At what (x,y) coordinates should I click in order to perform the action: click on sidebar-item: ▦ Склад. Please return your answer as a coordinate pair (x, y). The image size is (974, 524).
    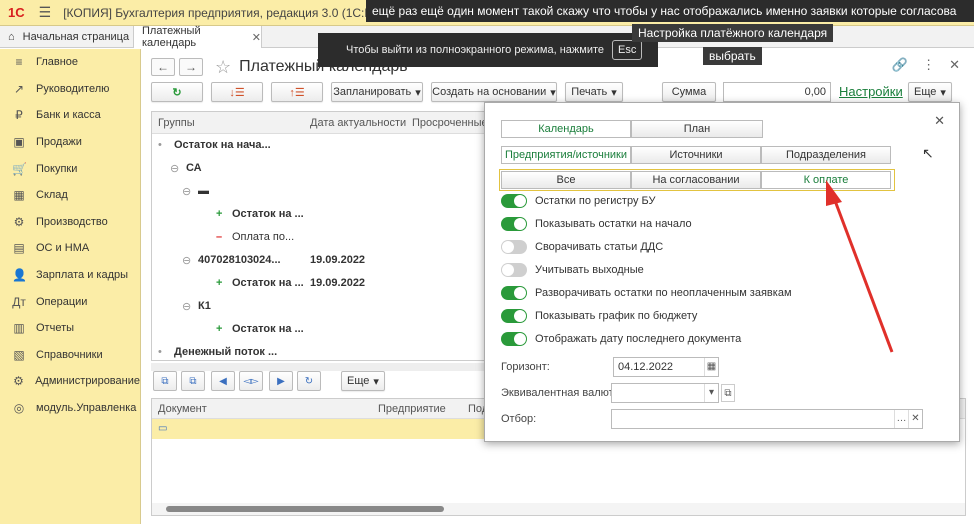
    Looking at the image, I should click on (70, 195).